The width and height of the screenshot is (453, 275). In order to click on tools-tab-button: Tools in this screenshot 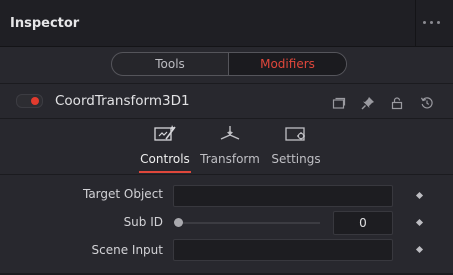, I will do `click(170, 64)`.